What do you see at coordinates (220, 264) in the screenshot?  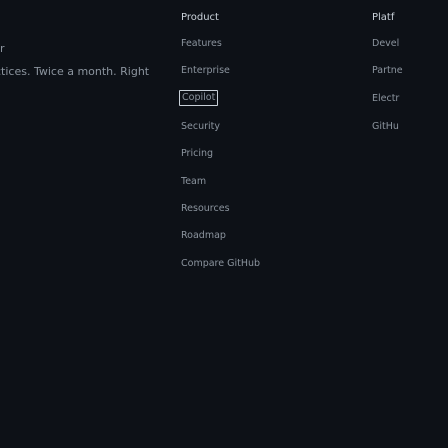 I see `footer-link-compare-github: Compare GitHub` at bounding box center [220, 264].